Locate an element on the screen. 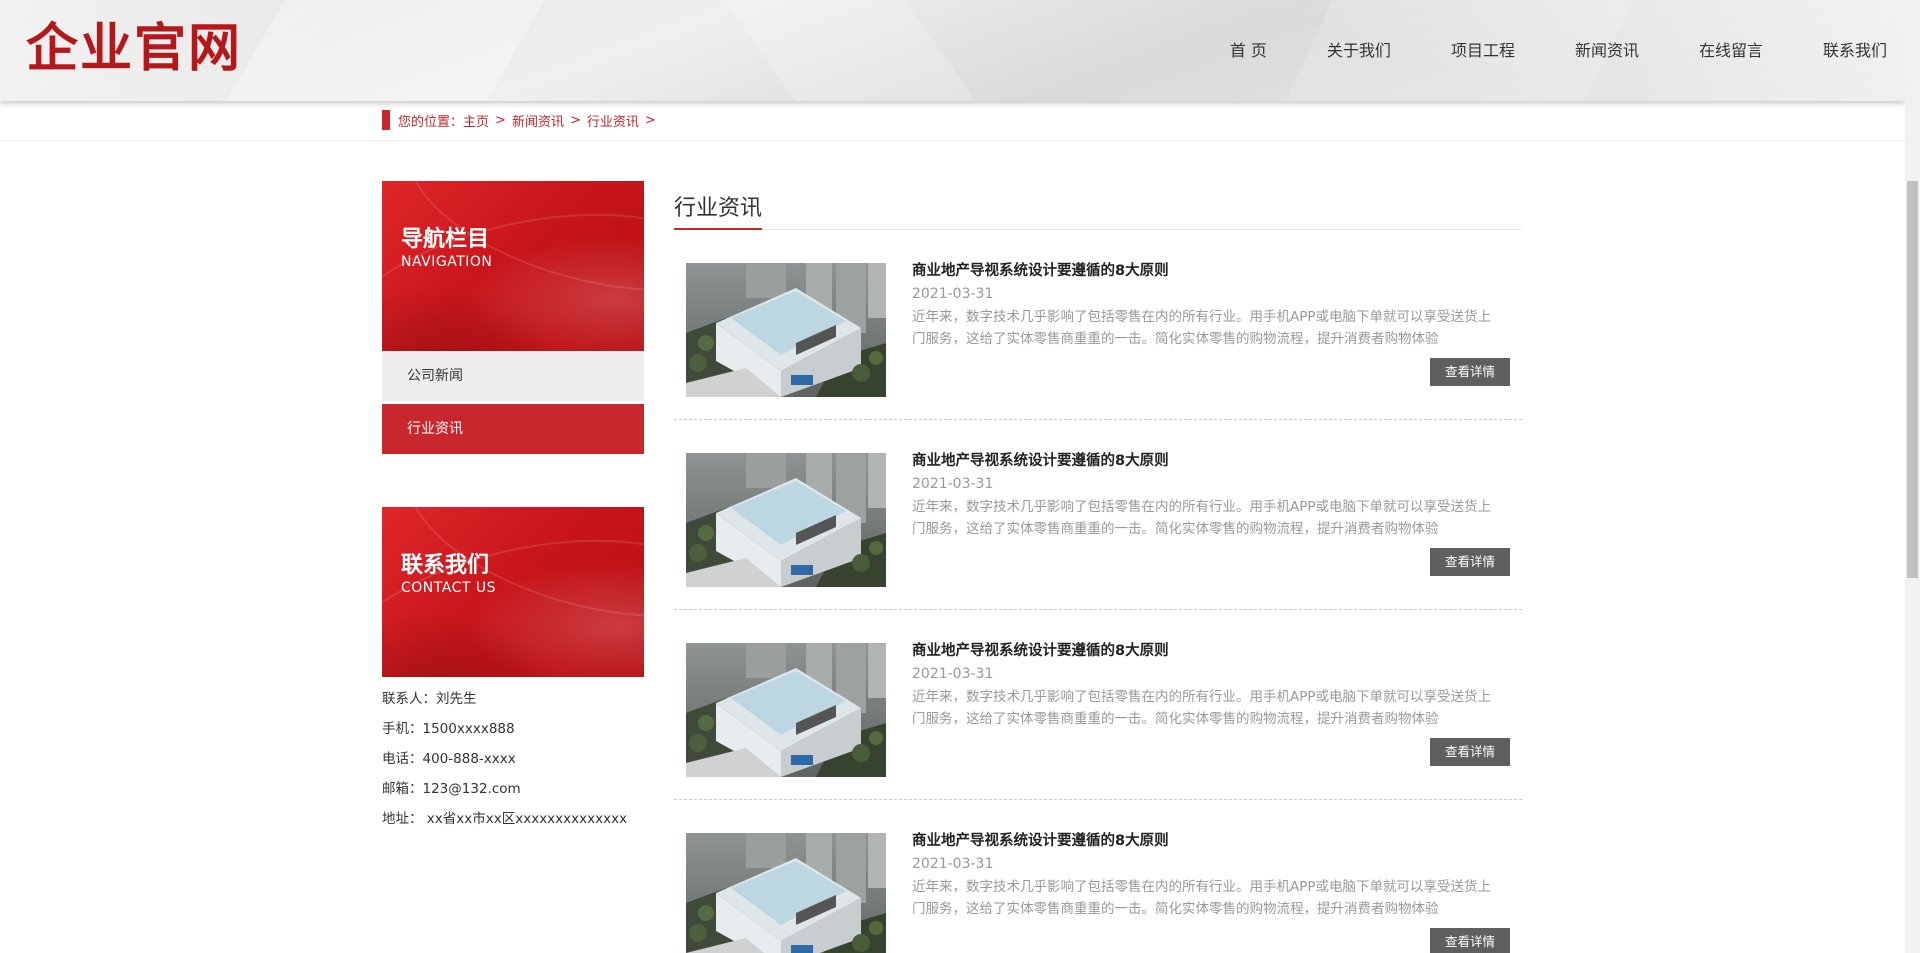  nav-item-news: 新闻资讯 is located at coordinates (1607, 50).